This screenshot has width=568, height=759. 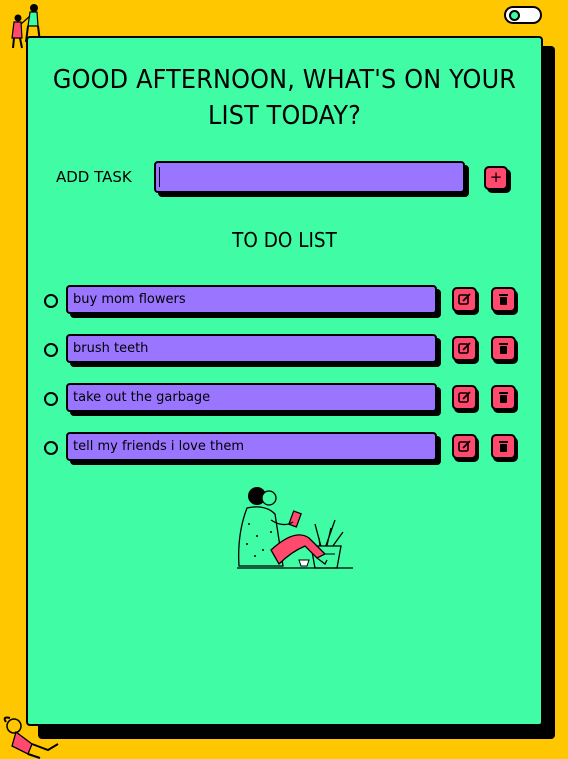 I want to click on todo-item: buy mom flowers, so click(x=282, y=301).